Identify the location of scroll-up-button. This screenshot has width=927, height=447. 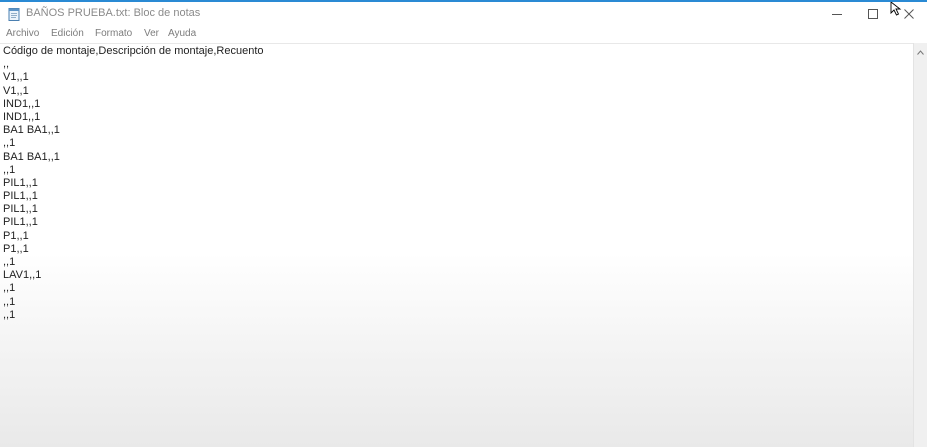
(920, 51).